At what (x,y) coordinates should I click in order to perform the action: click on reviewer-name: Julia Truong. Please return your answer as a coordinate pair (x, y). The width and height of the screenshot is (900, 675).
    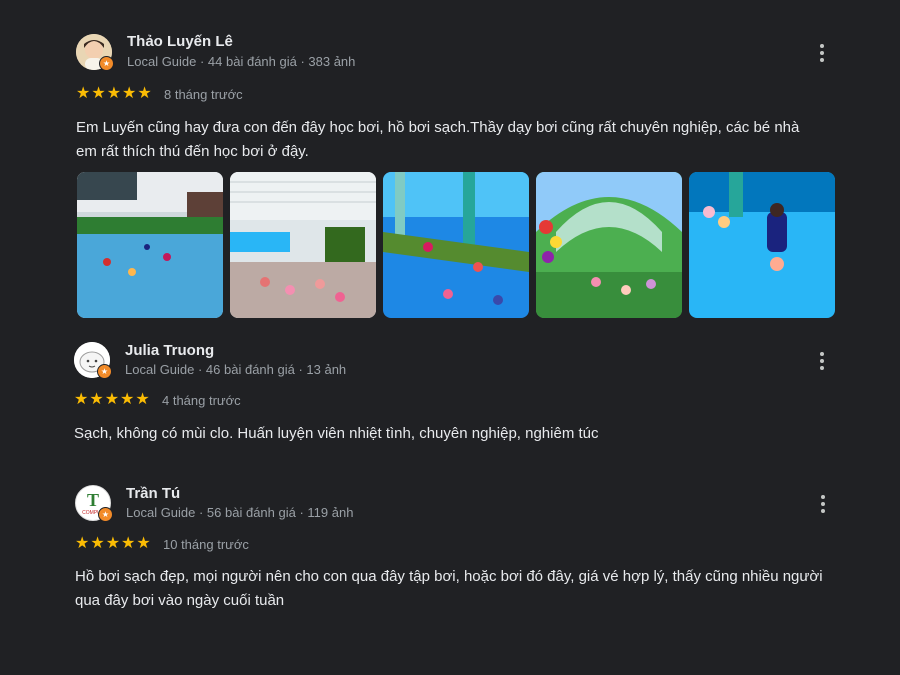
    Looking at the image, I should click on (169, 350).